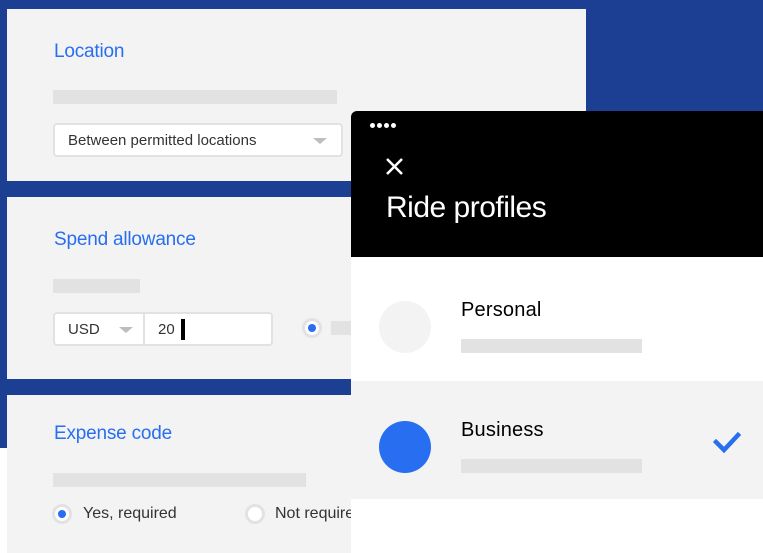 Image resolution: width=763 pixels, height=553 pixels. I want to click on amount-input: 20, so click(208, 329).